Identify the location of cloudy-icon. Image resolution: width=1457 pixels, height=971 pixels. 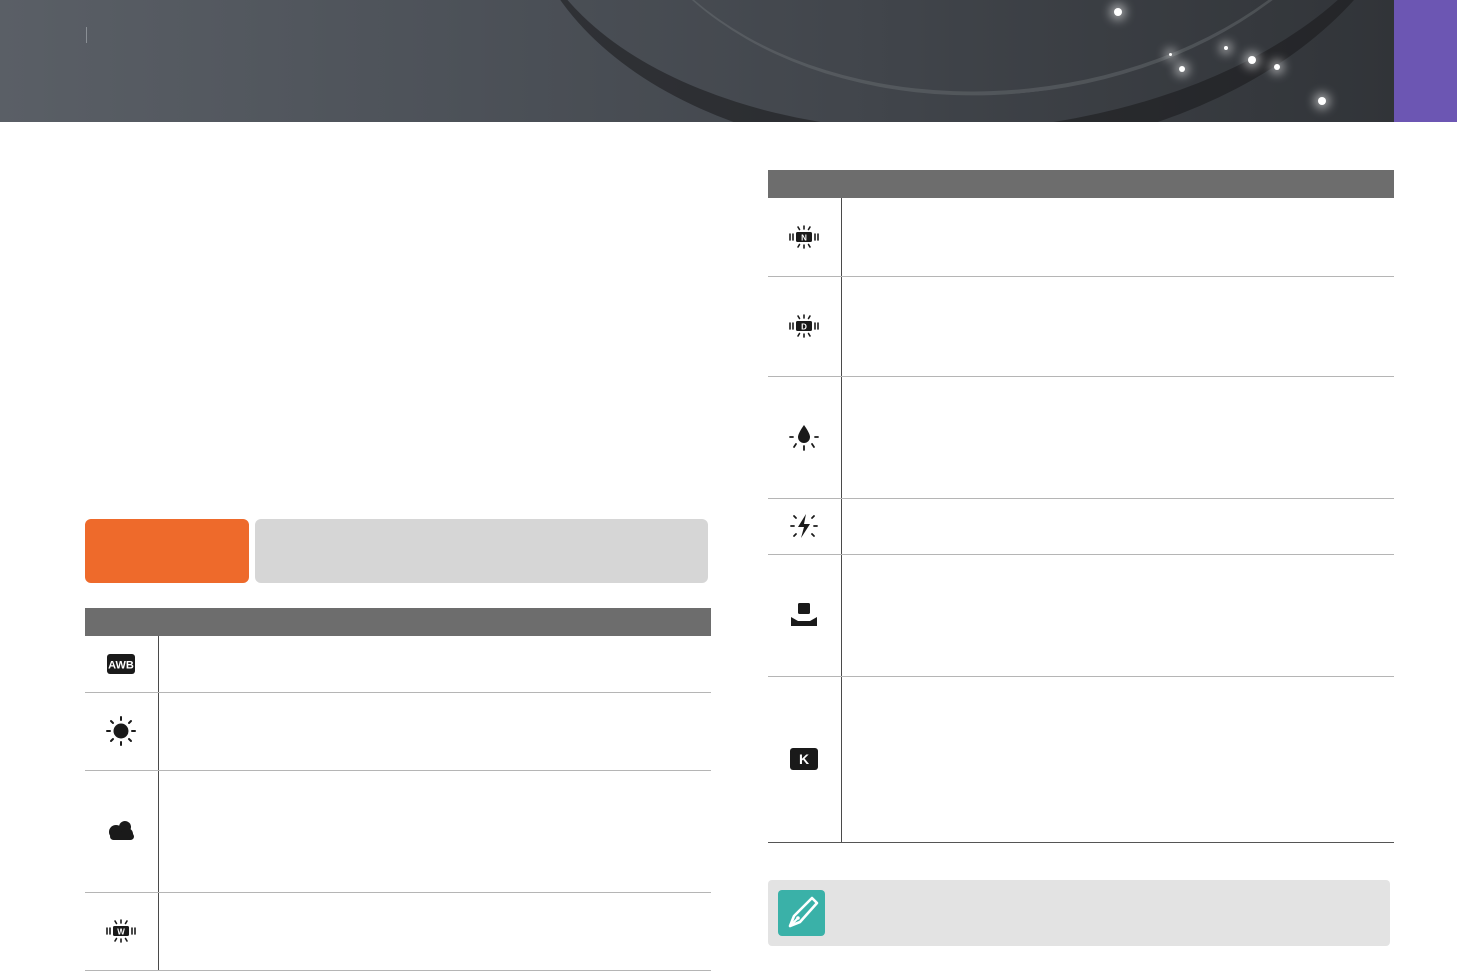
(122, 830).